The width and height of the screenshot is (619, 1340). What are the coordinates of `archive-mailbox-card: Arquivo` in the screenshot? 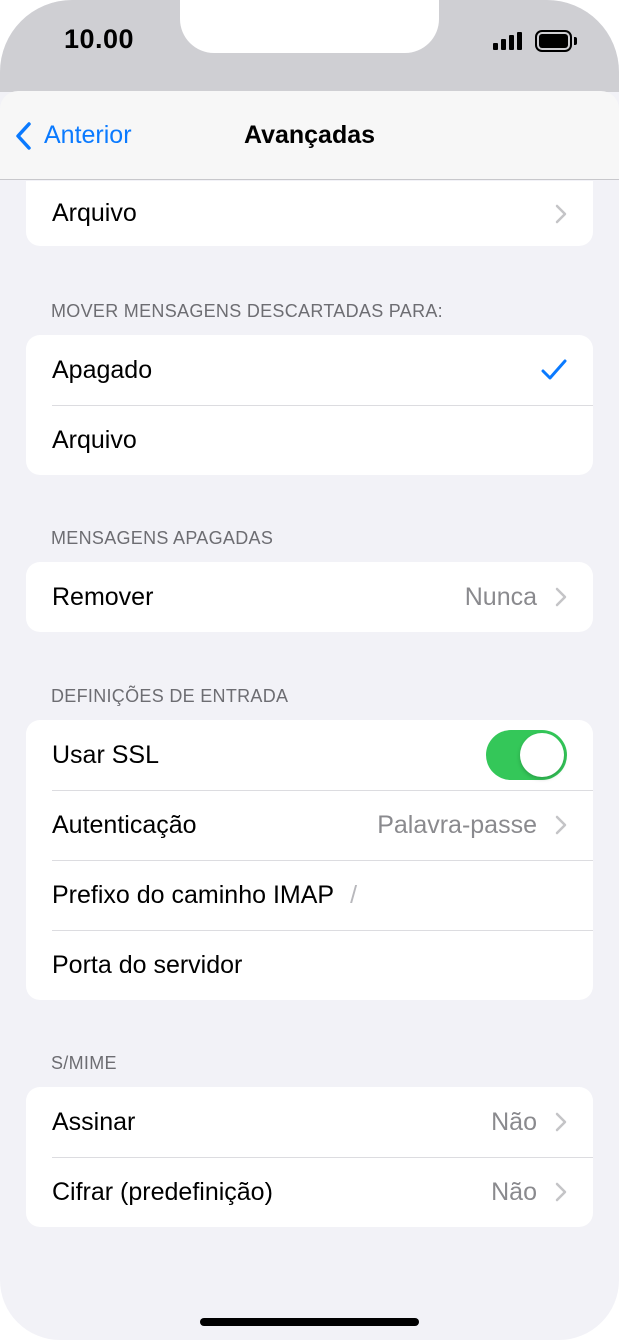 It's located at (309, 213).